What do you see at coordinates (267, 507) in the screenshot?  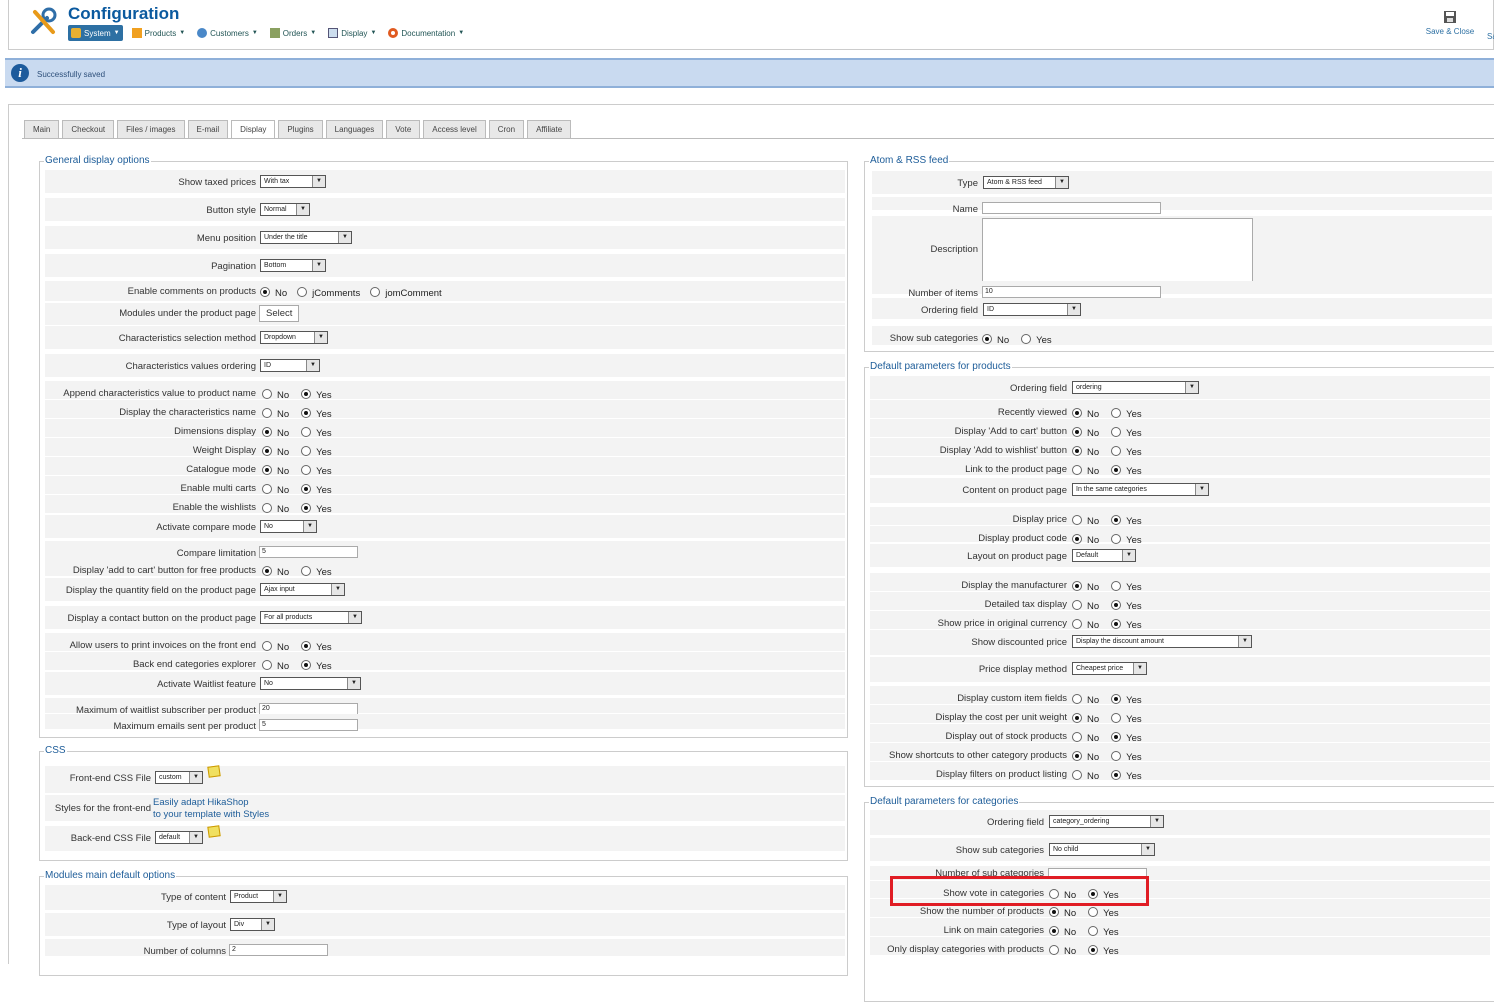 I see `wishlists-radio-no` at bounding box center [267, 507].